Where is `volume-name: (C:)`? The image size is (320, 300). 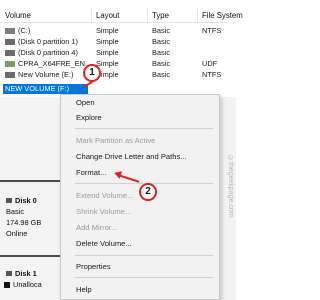
volume-name: (C:) is located at coordinates (24, 30).